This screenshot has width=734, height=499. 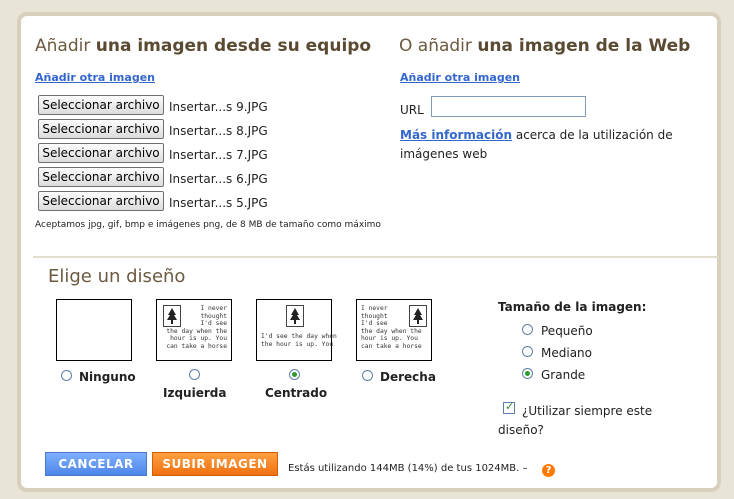 I want to click on add-another-image-link-computer: Añadir otra imagen, so click(x=95, y=77).